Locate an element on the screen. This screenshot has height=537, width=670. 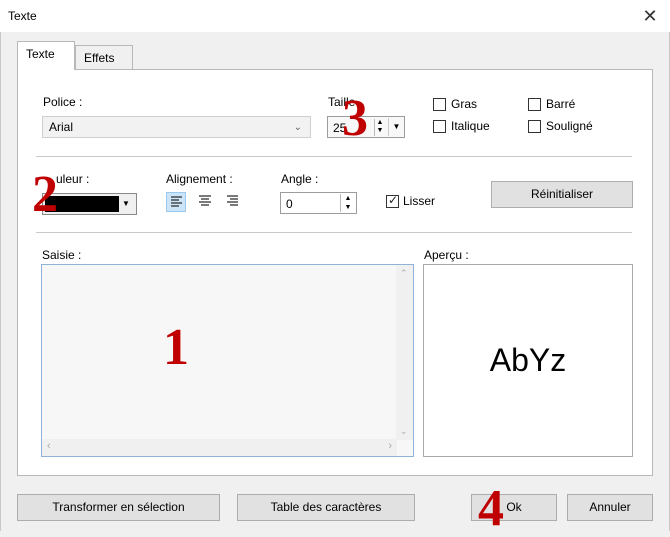
marker-4: 4 is located at coordinates (491, 508).